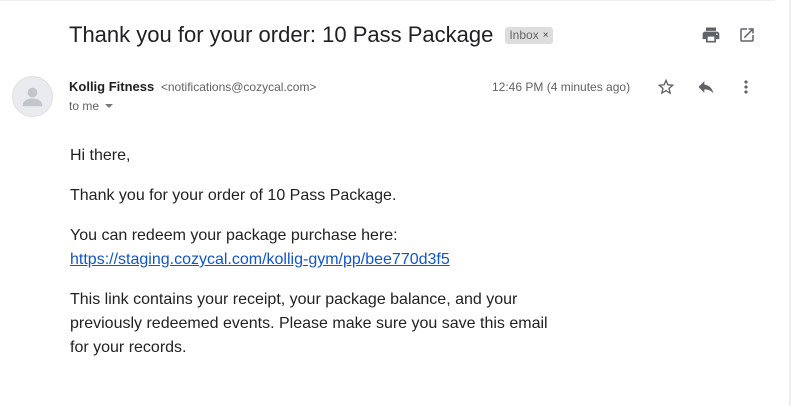 This screenshot has width=791, height=406. What do you see at coordinates (238, 87) in the screenshot?
I see `sender-email: <notifications@cozycal.com>` at bounding box center [238, 87].